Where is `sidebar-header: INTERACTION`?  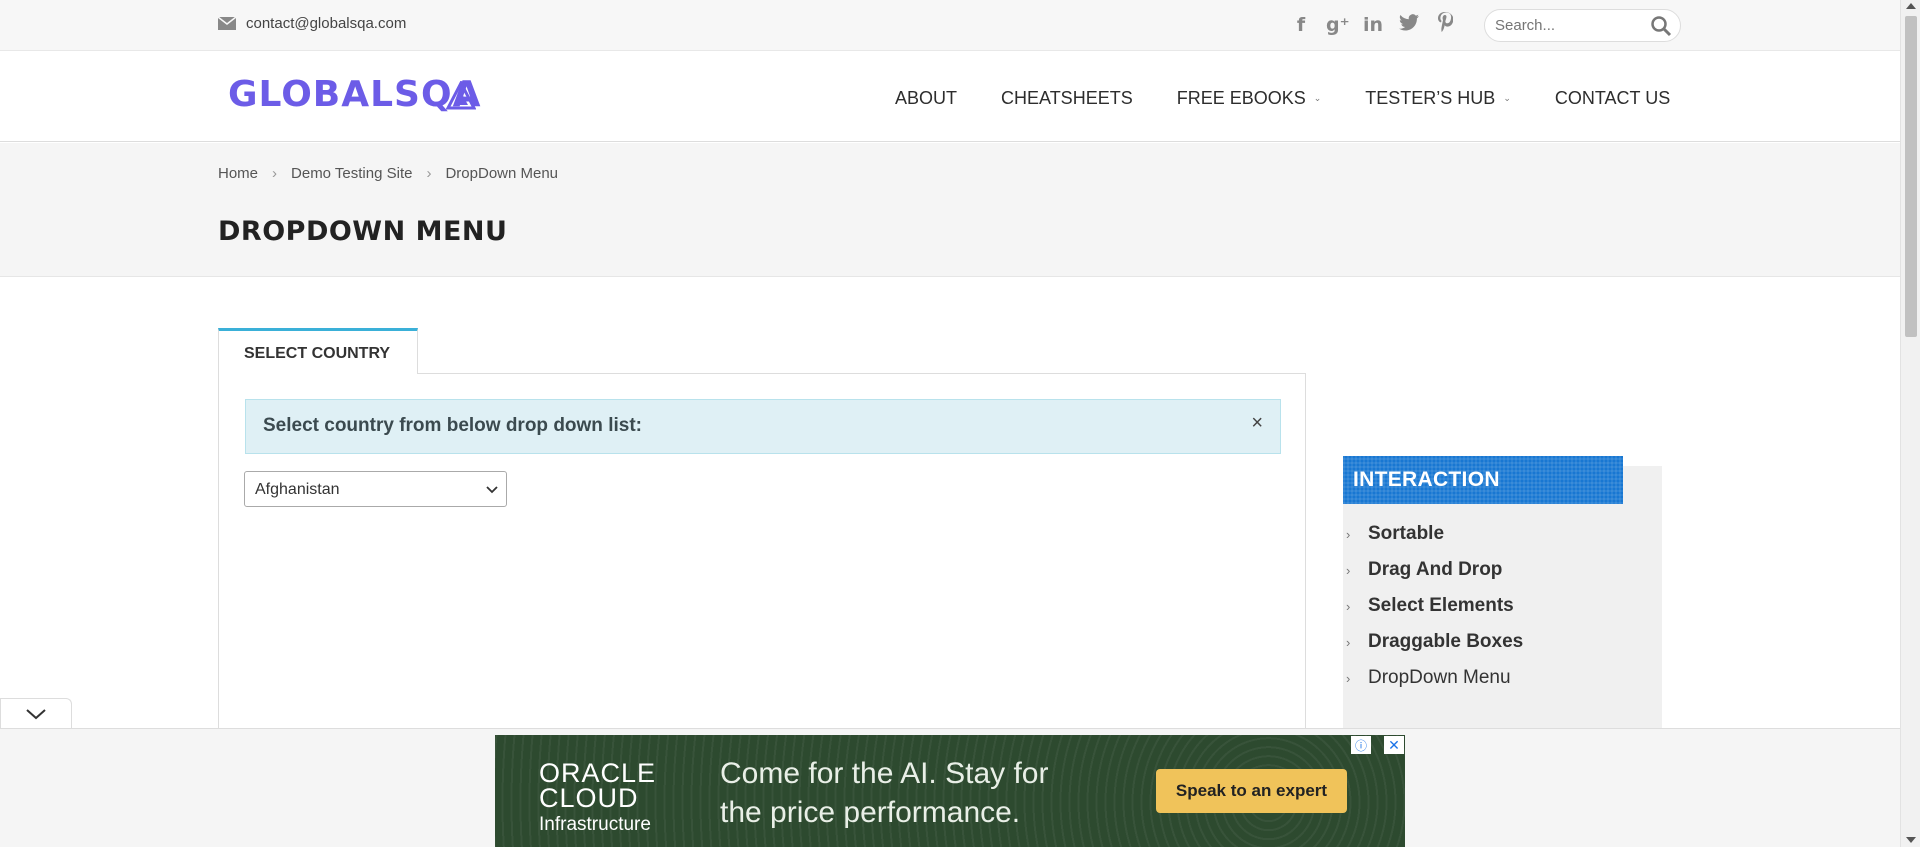
sidebar-header: INTERACTION is located at coordinates (1483, 480).